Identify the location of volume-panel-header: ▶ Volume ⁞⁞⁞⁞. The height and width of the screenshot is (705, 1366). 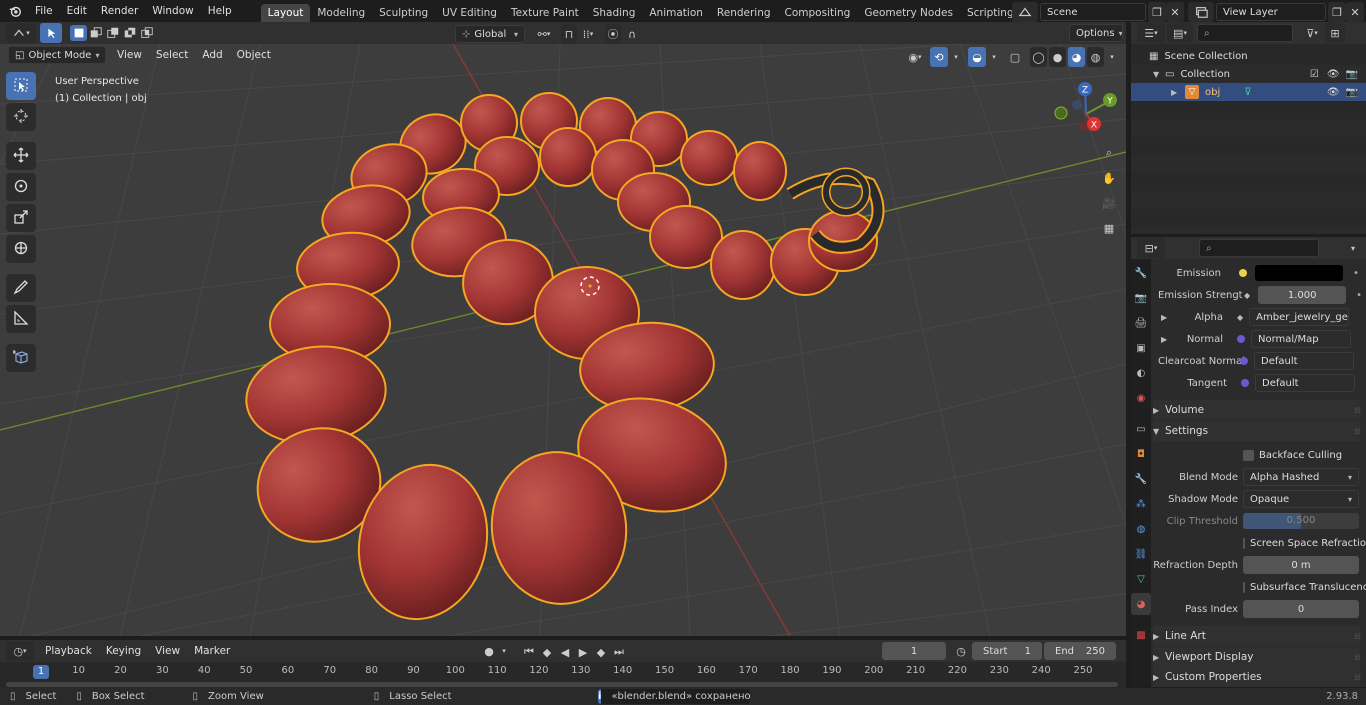
(1257, 410).